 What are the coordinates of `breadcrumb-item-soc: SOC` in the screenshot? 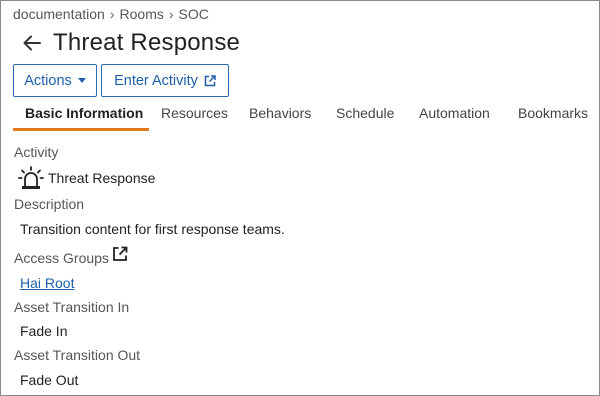 It's located at (194, 14).